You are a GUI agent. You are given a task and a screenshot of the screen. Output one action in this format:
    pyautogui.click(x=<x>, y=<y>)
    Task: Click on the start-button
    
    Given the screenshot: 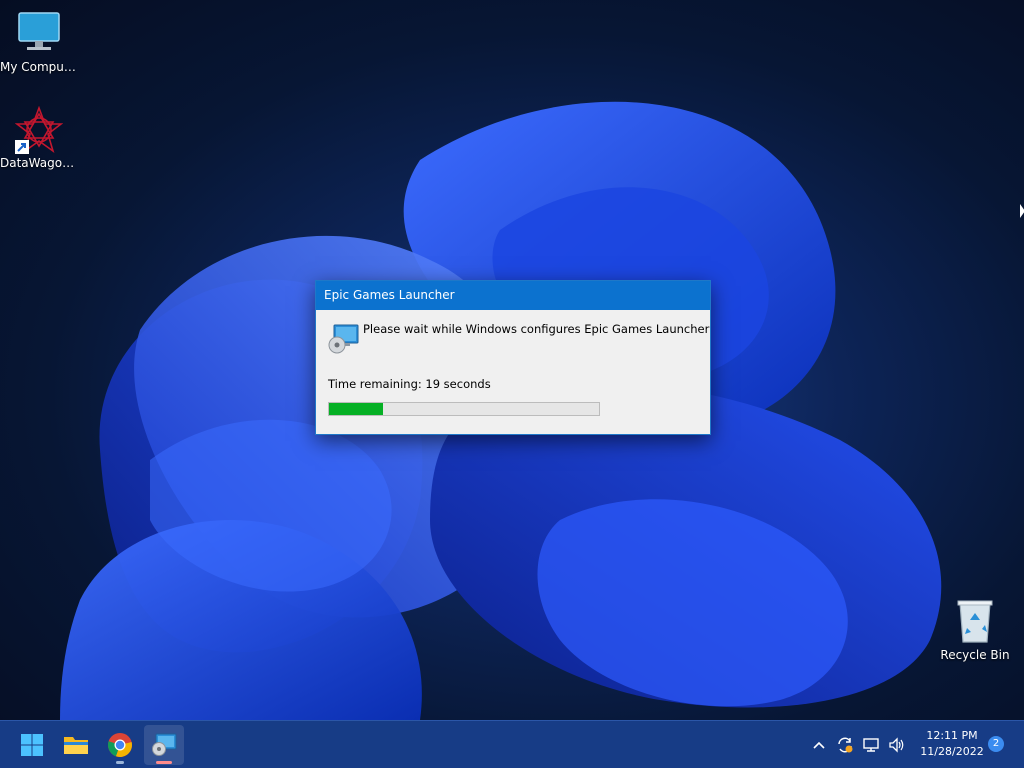 What is the action you would take?
    pyautogui.click(x=32, y=745)
    